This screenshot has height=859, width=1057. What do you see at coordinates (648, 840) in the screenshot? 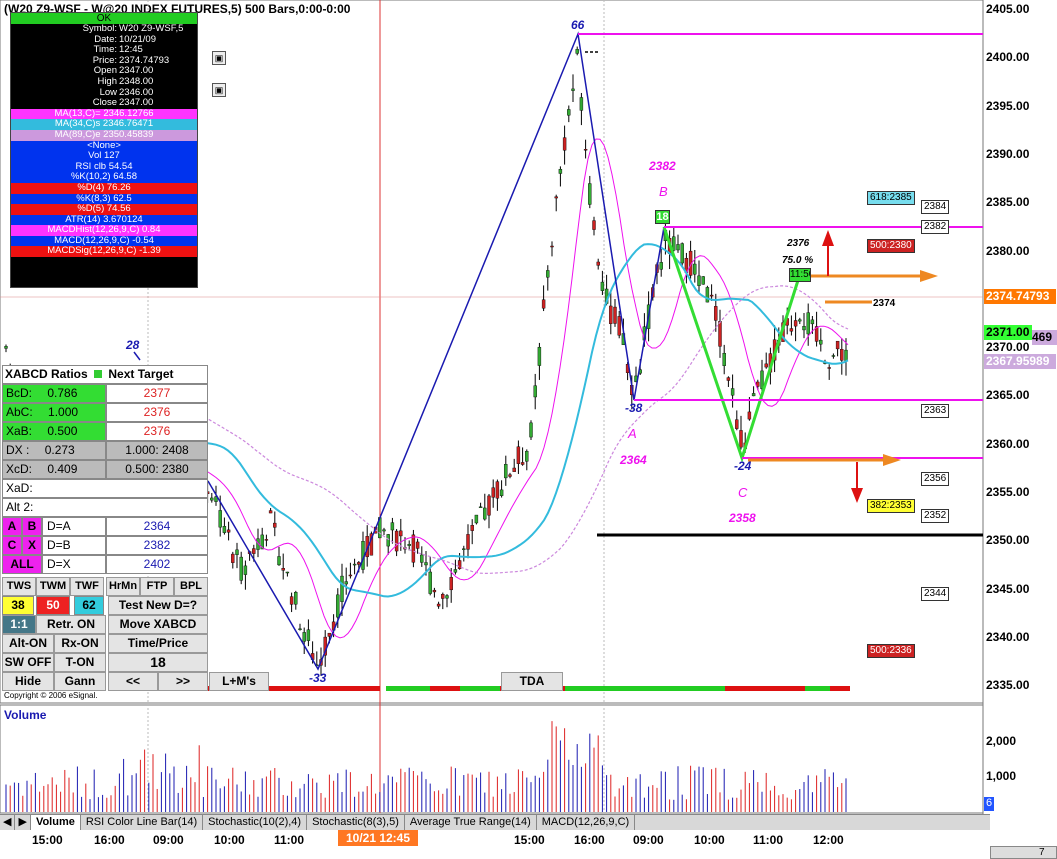
I see `time-tick: 09:00` at bounding box center [648, 840].